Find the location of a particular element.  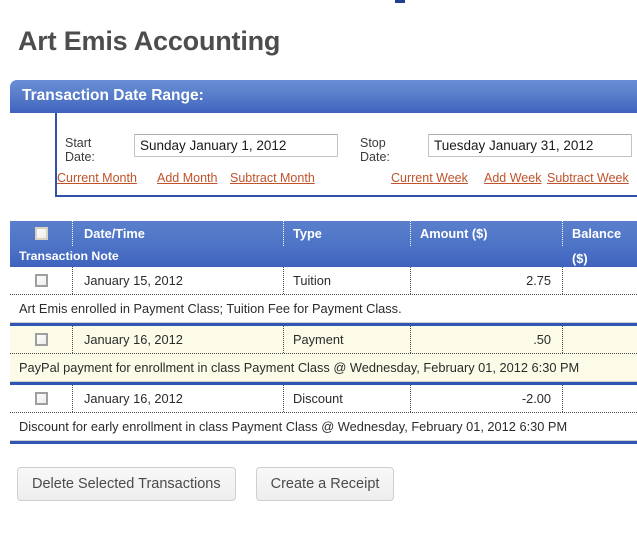

cell-amount: -2.00 is located at coordinates (486, 398).